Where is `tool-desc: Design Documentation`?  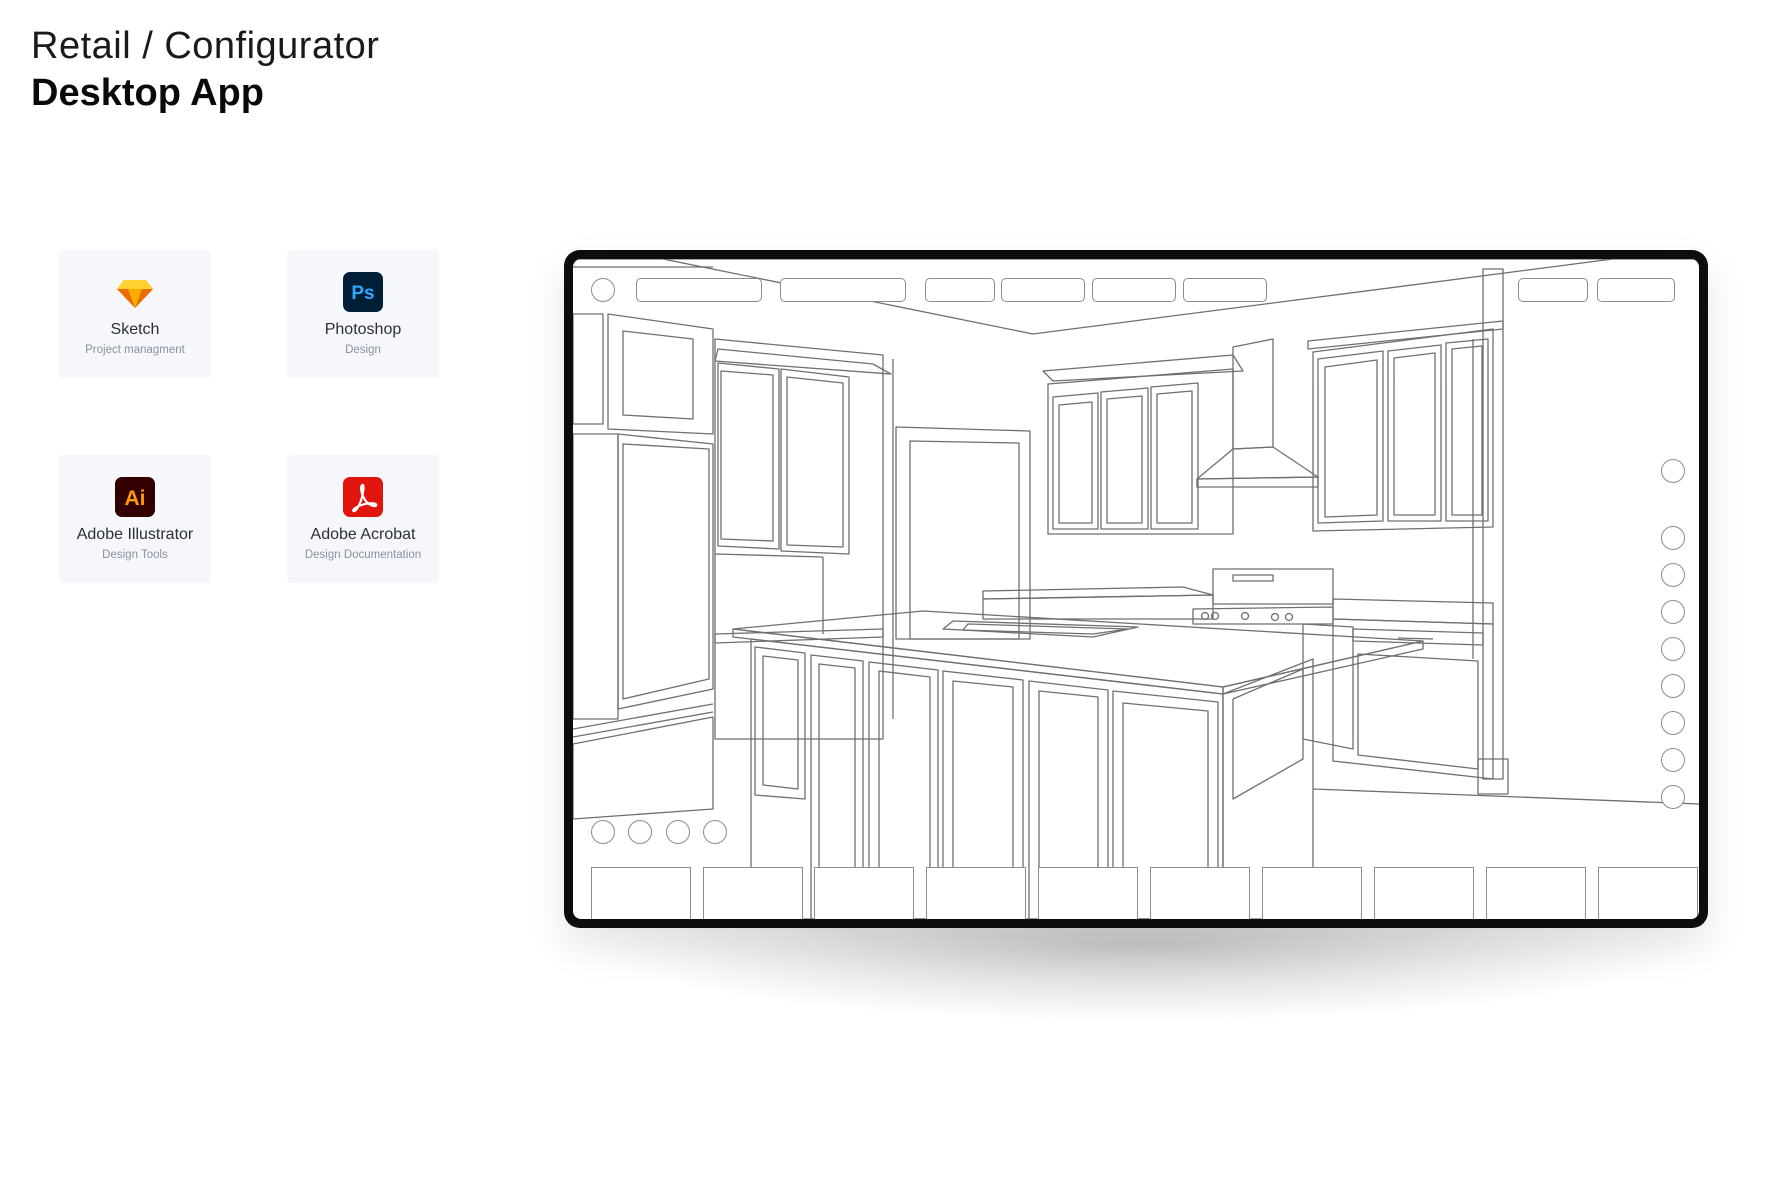
tool-desc: Design Documentation is located at coordinates (363, 555).